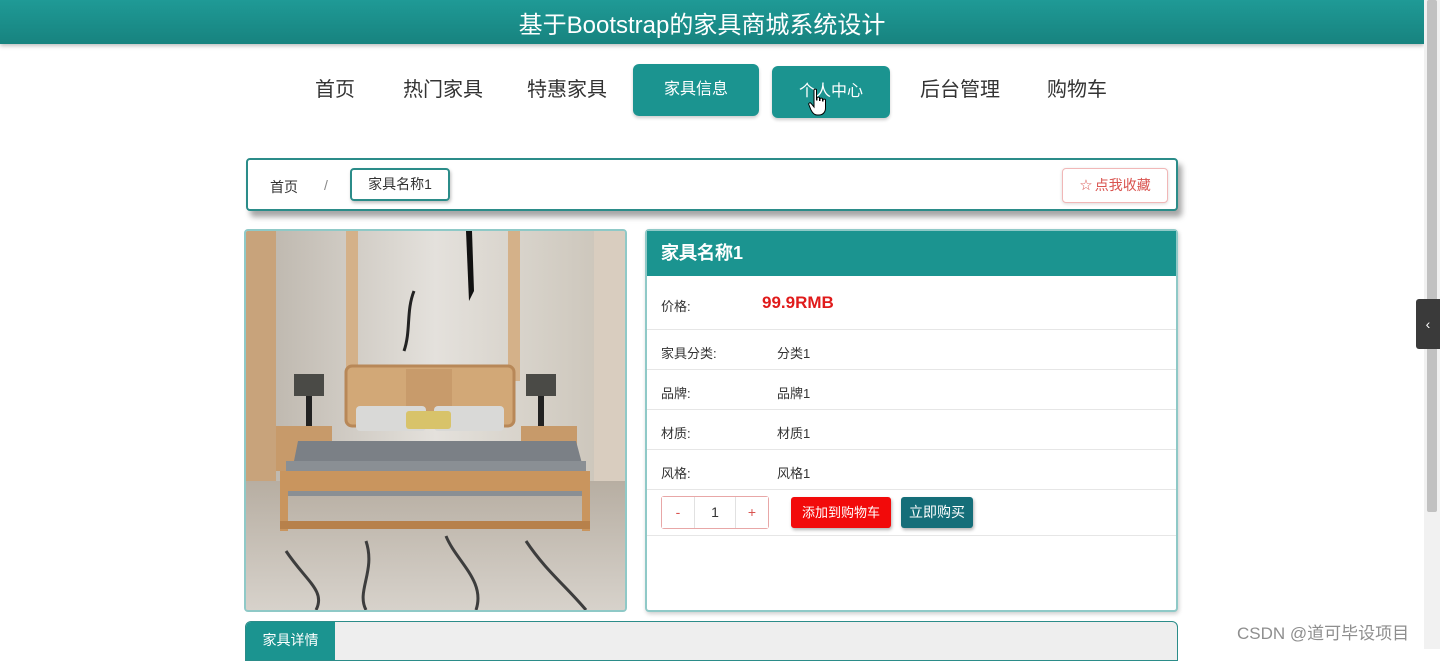  I want to click on buy-now-button: 立即购买, so click(937, 512).